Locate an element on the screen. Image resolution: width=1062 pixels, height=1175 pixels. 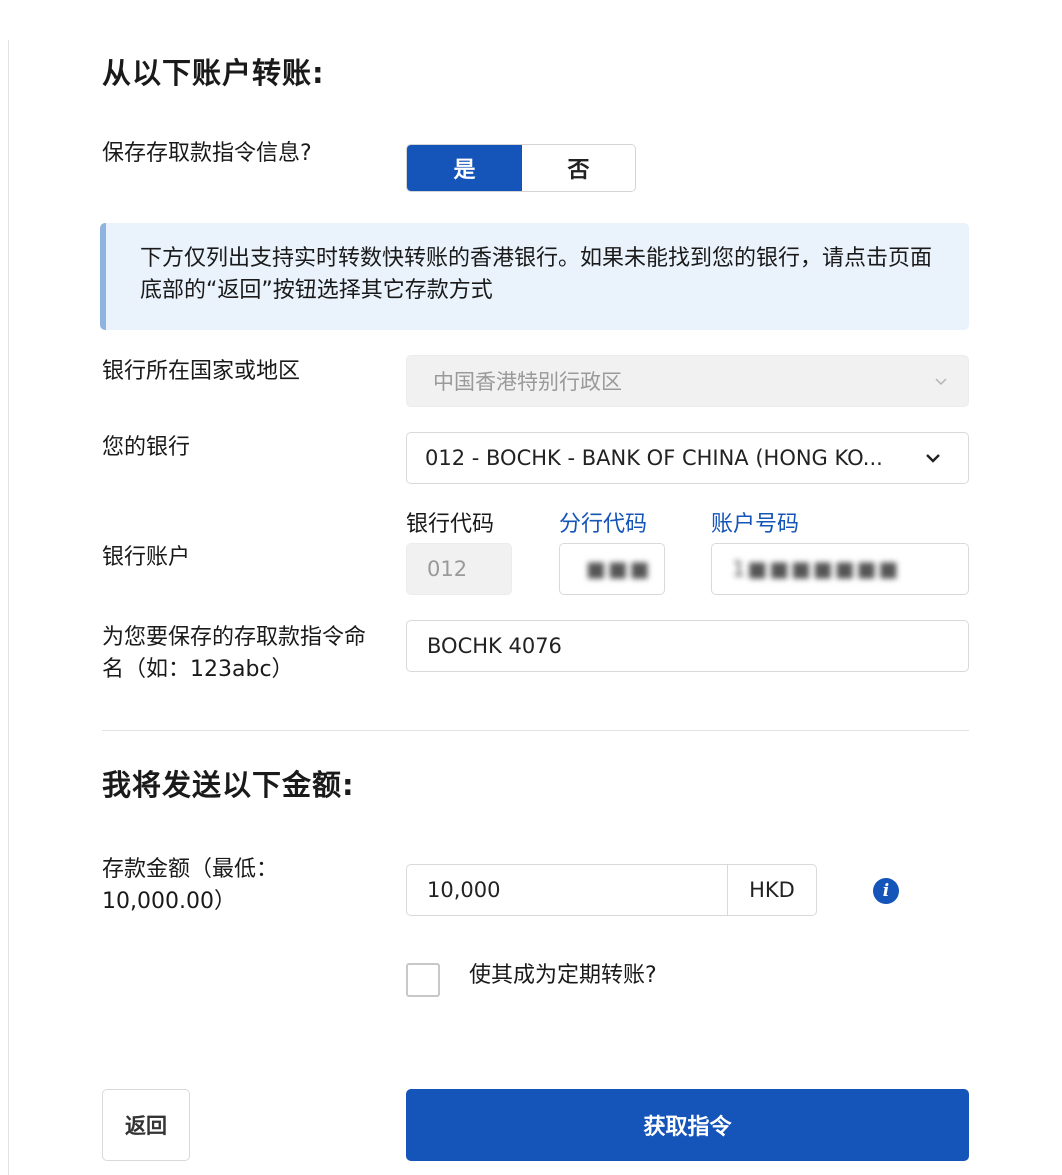
currency-value: HKD is located at coordinates (772, 890).